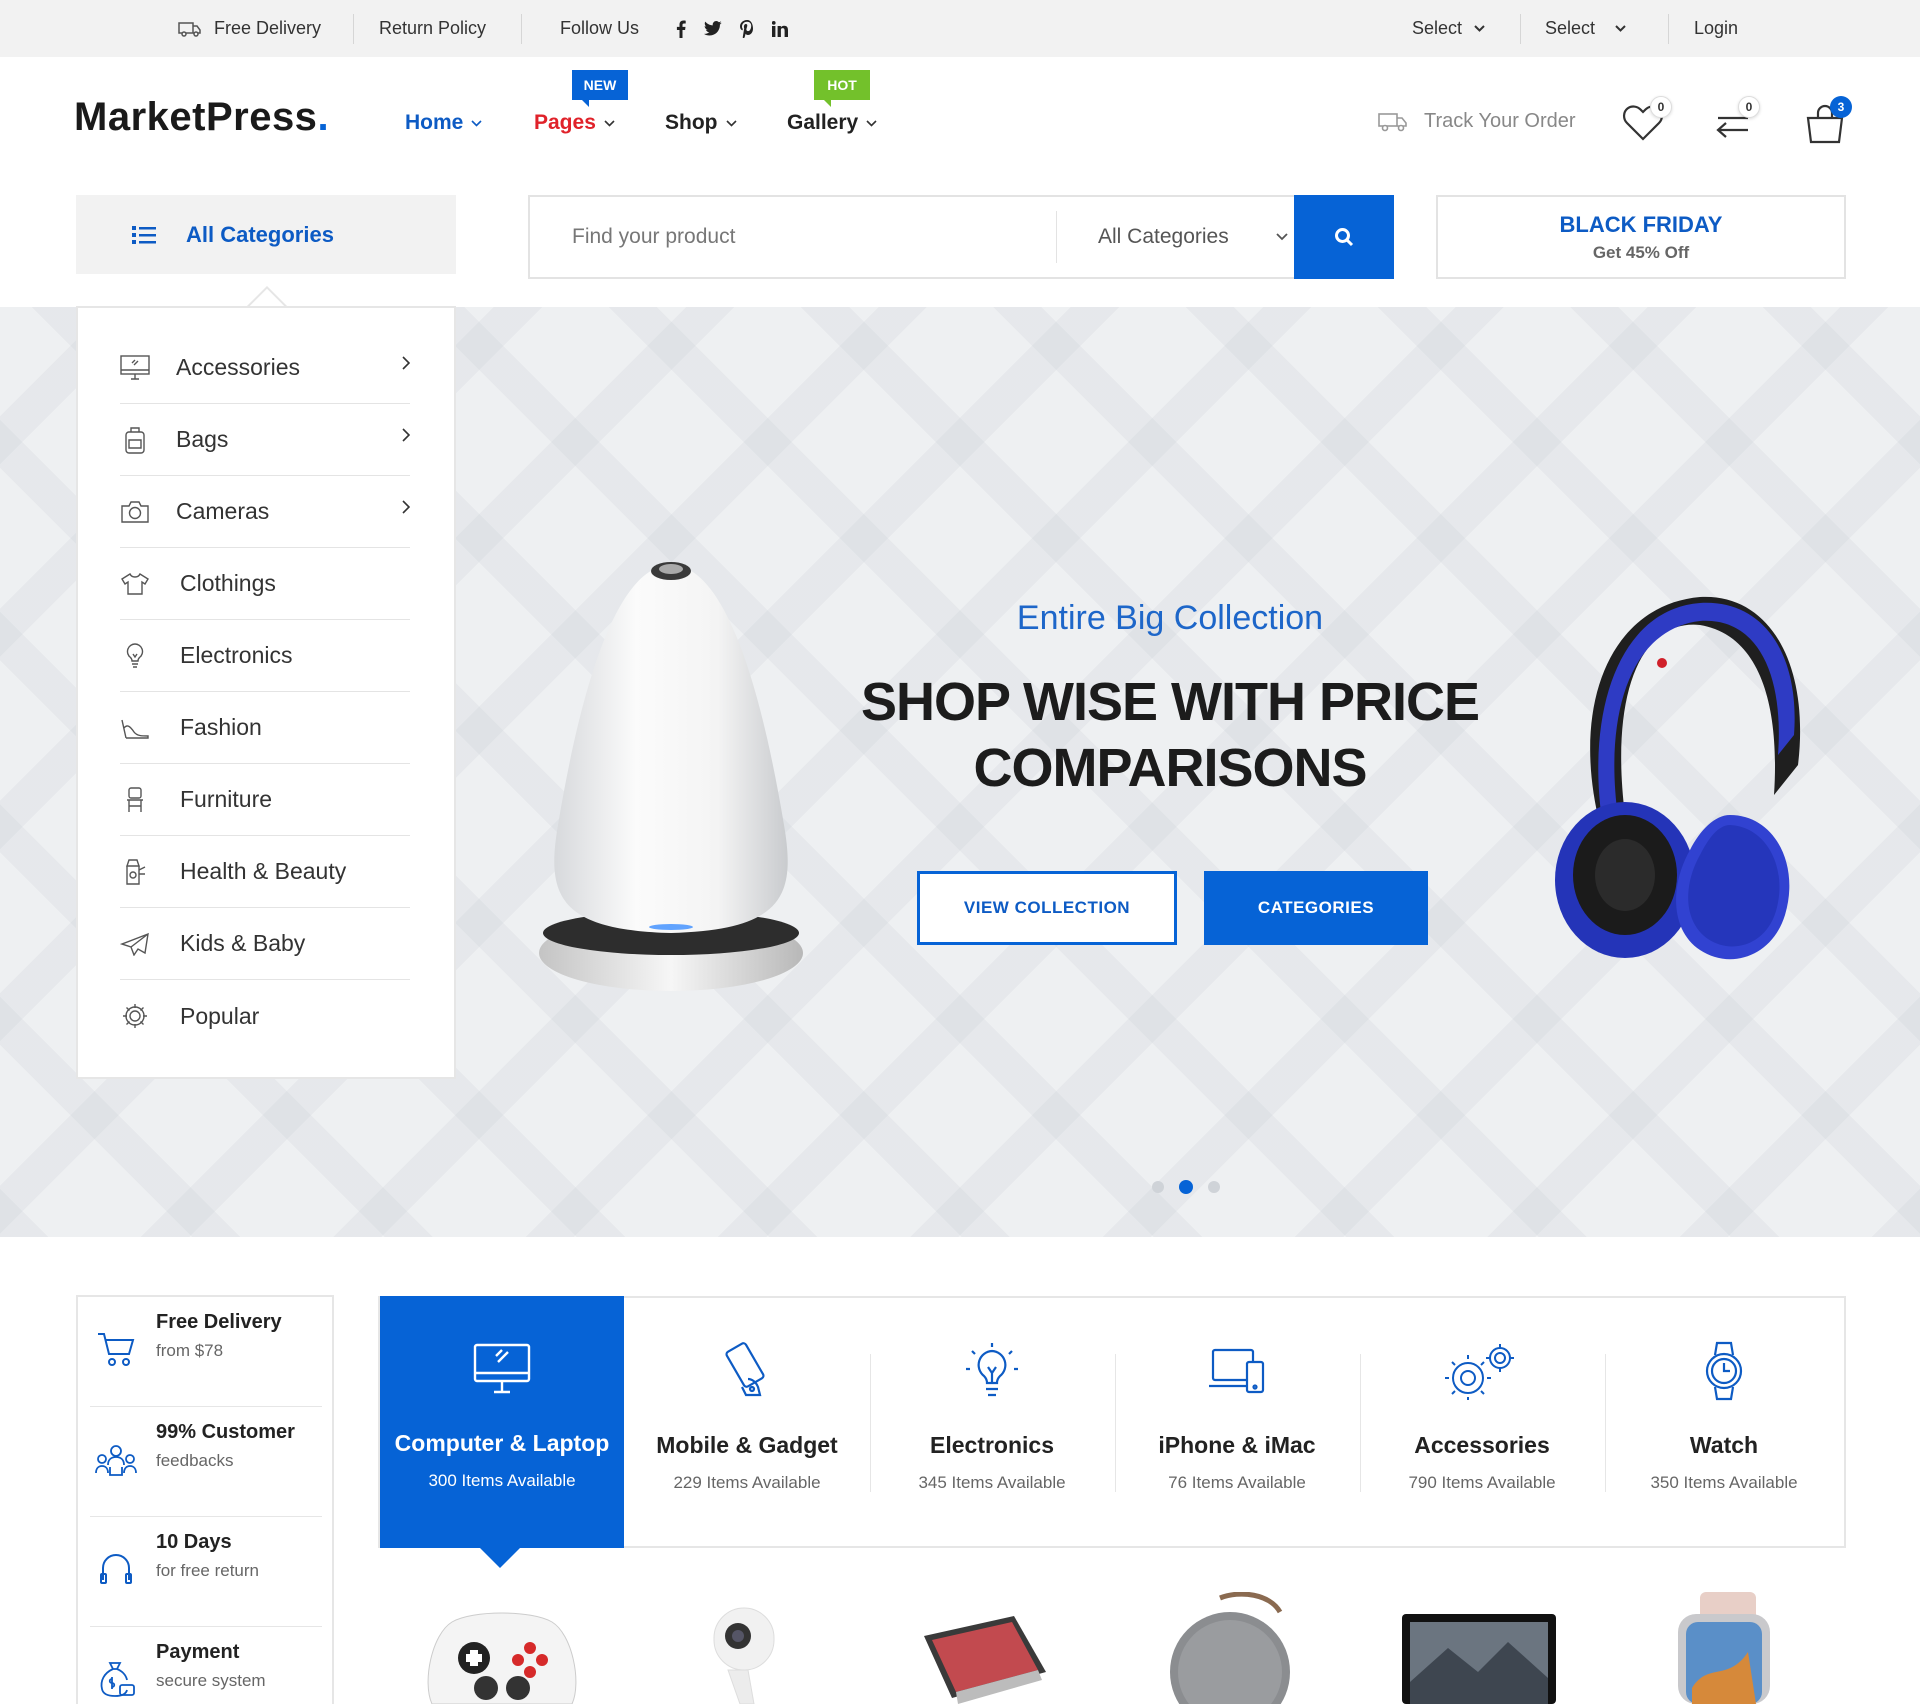 The height and width of the screenshot is (1704, 1920). I want to click on category-card-count: 229 Items Available, so click(747, 1482).